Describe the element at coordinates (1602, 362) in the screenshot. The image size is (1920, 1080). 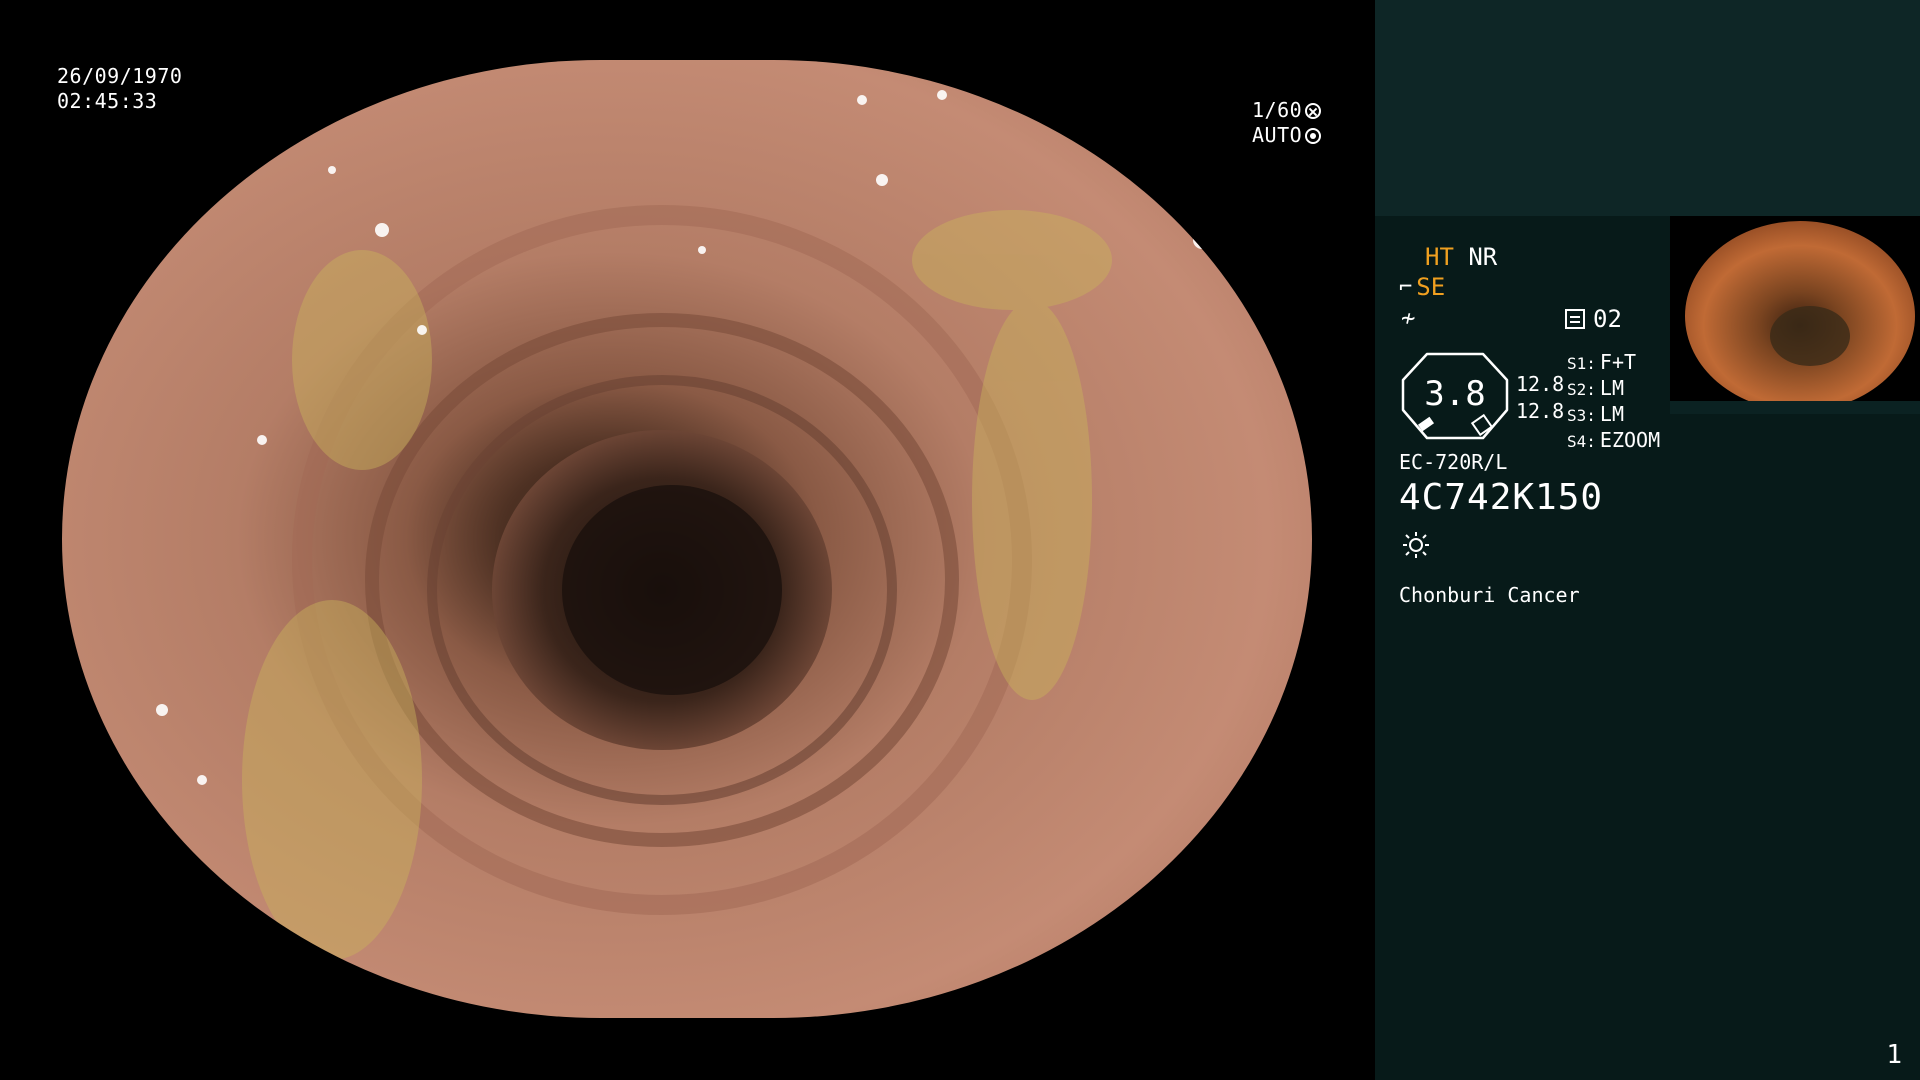
I see `setting-row: S1: F+T` at that location.